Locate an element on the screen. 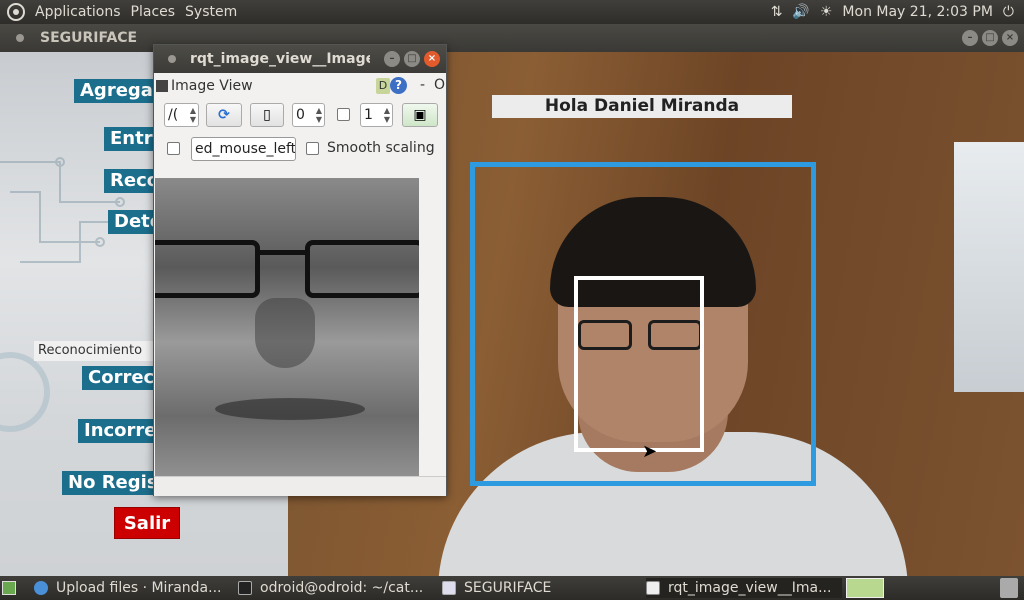  weather-sun-icon: ☀ is located at coordinates (826, 12).